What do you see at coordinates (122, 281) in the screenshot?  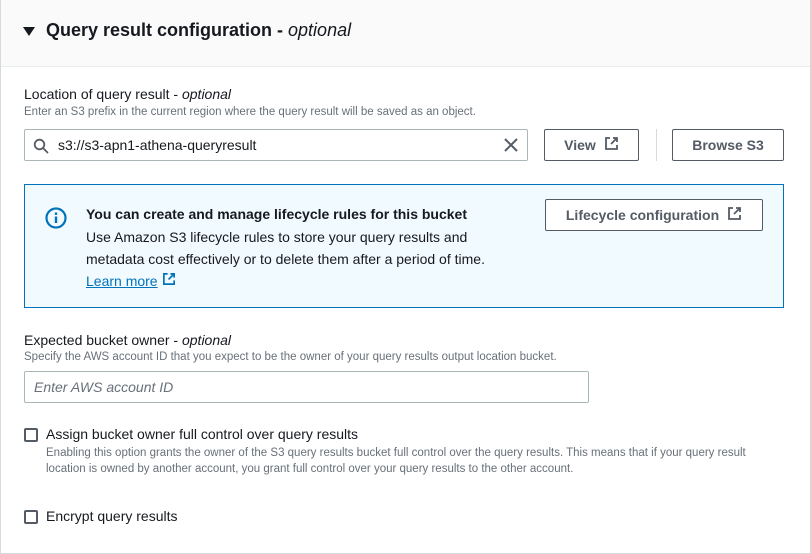 I see `learn-more-label: Learn more` at bounding box center [122, 281].